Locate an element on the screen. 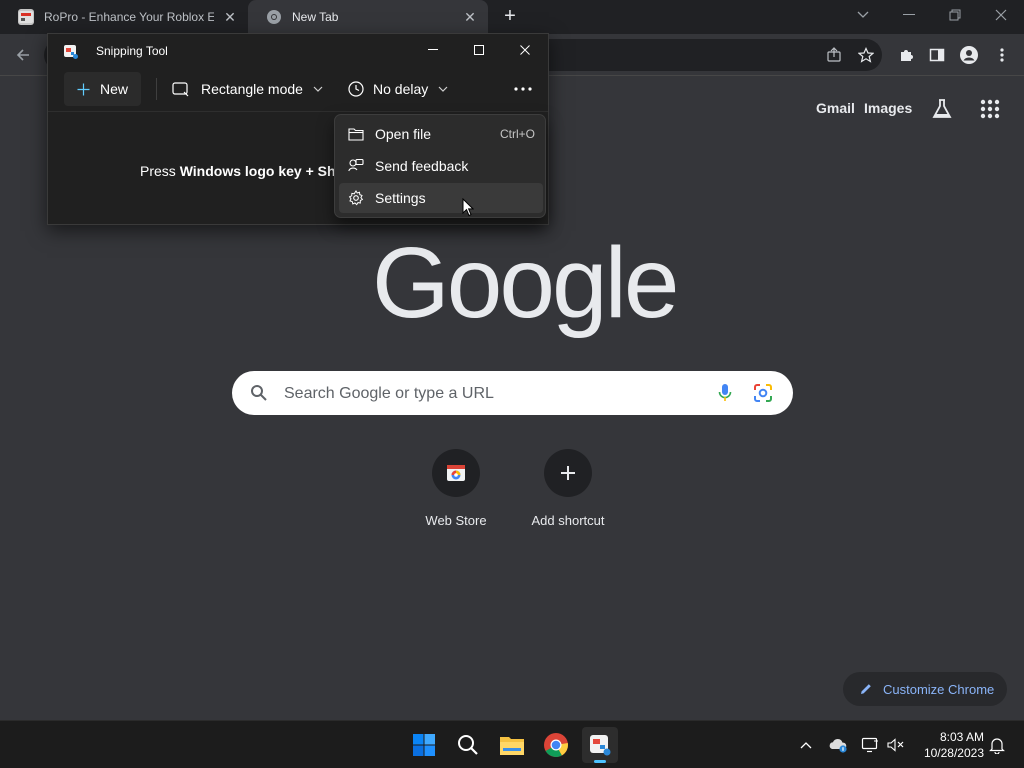 Image resolution: width=1024 pixels, height=768 pixels. chrome-favicon-icon is located at coordinates (274, 17).